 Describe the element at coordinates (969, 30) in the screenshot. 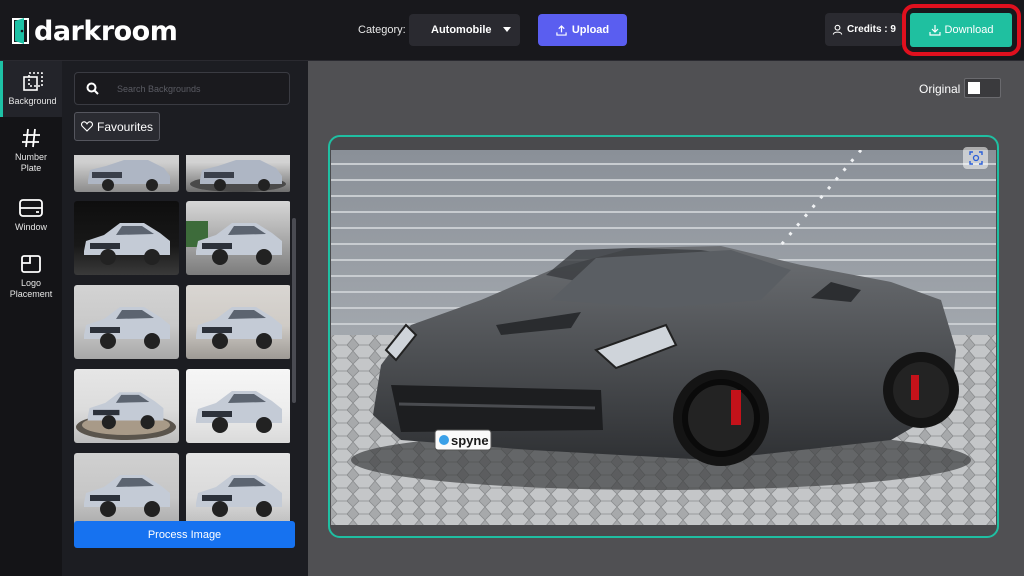

I see `download-label: Download` at that location.